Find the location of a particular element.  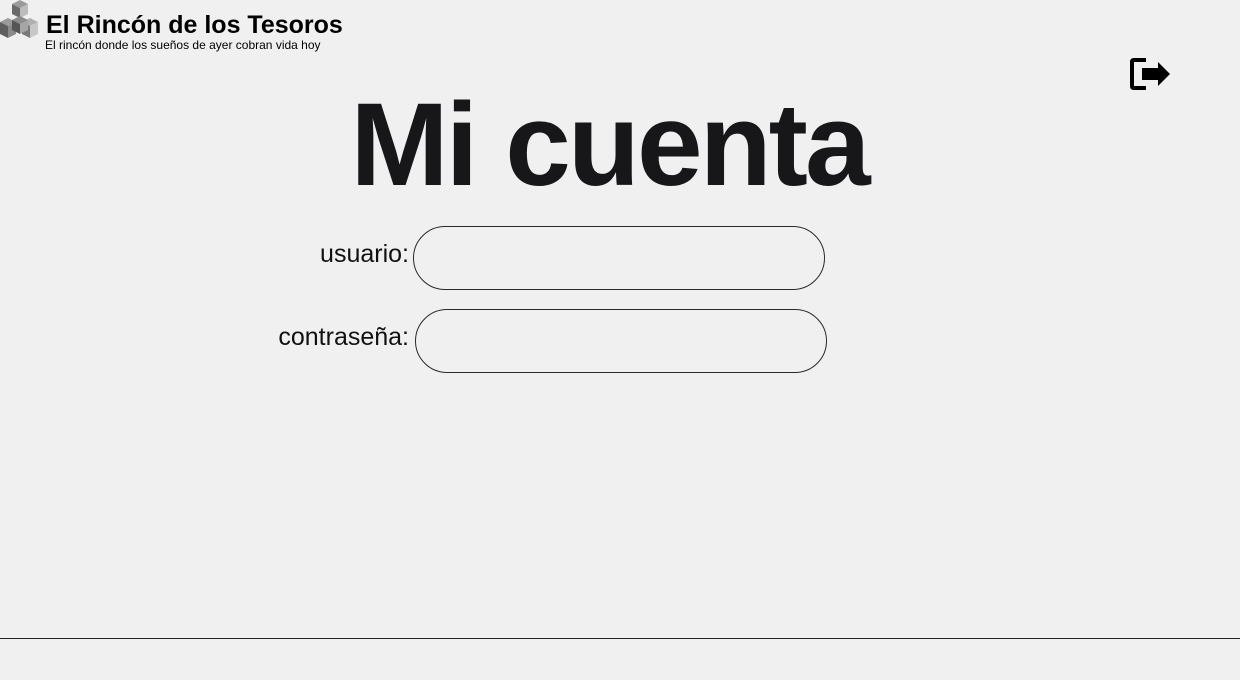

username-label: usuario: is located at coordinates (364, 254).